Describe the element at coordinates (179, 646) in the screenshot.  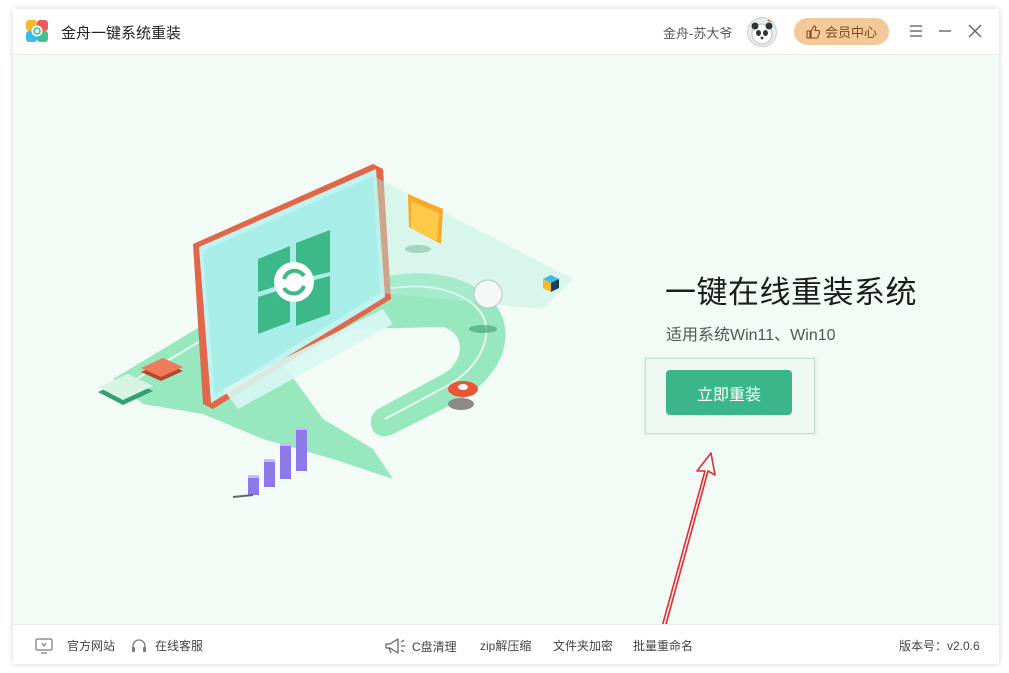
I see `online-service-label: 在线客服` at that location.